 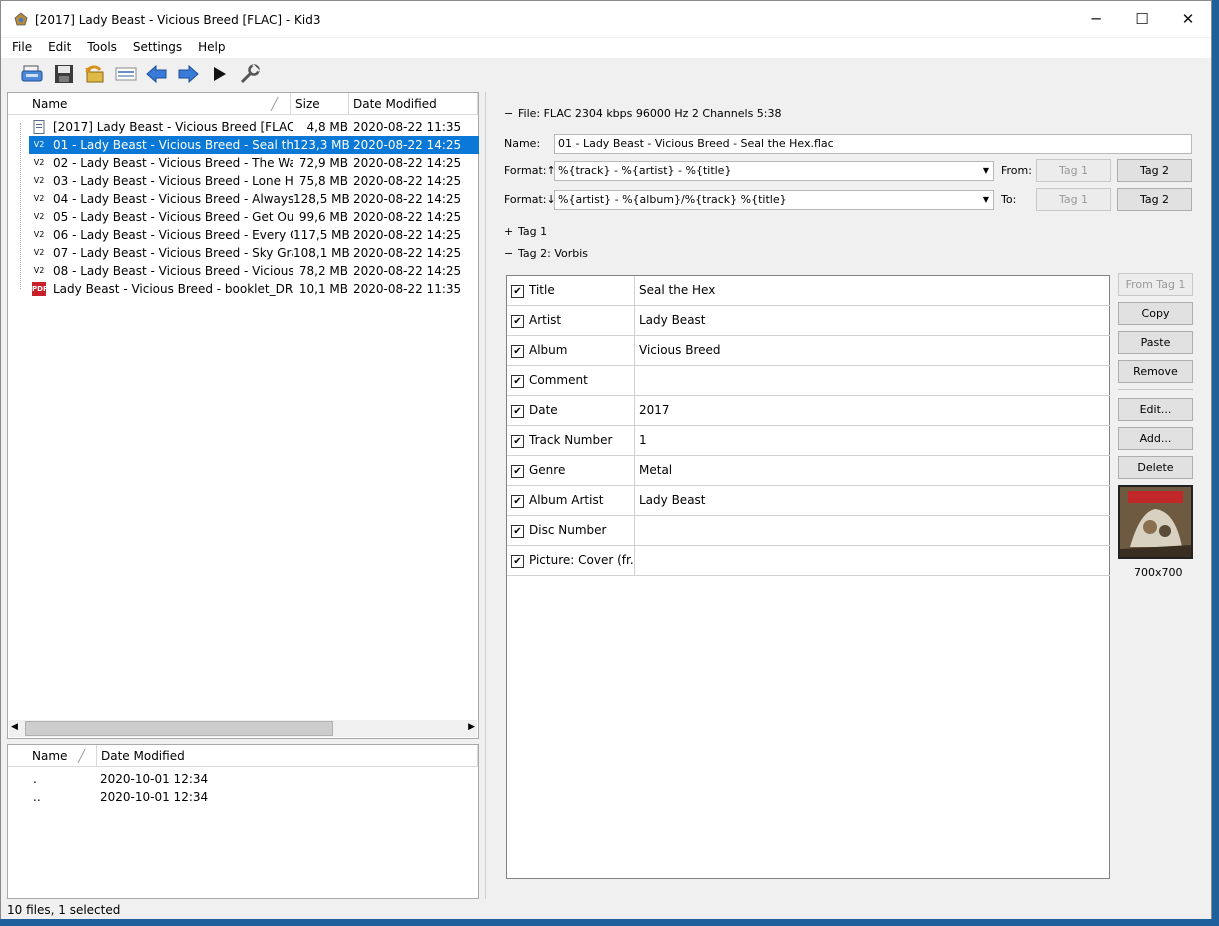 What do you see at coordinates (808, 531) in the screenshot?
I see `tag-row: ✔ Disc Number` at bounding box center [808, 531].